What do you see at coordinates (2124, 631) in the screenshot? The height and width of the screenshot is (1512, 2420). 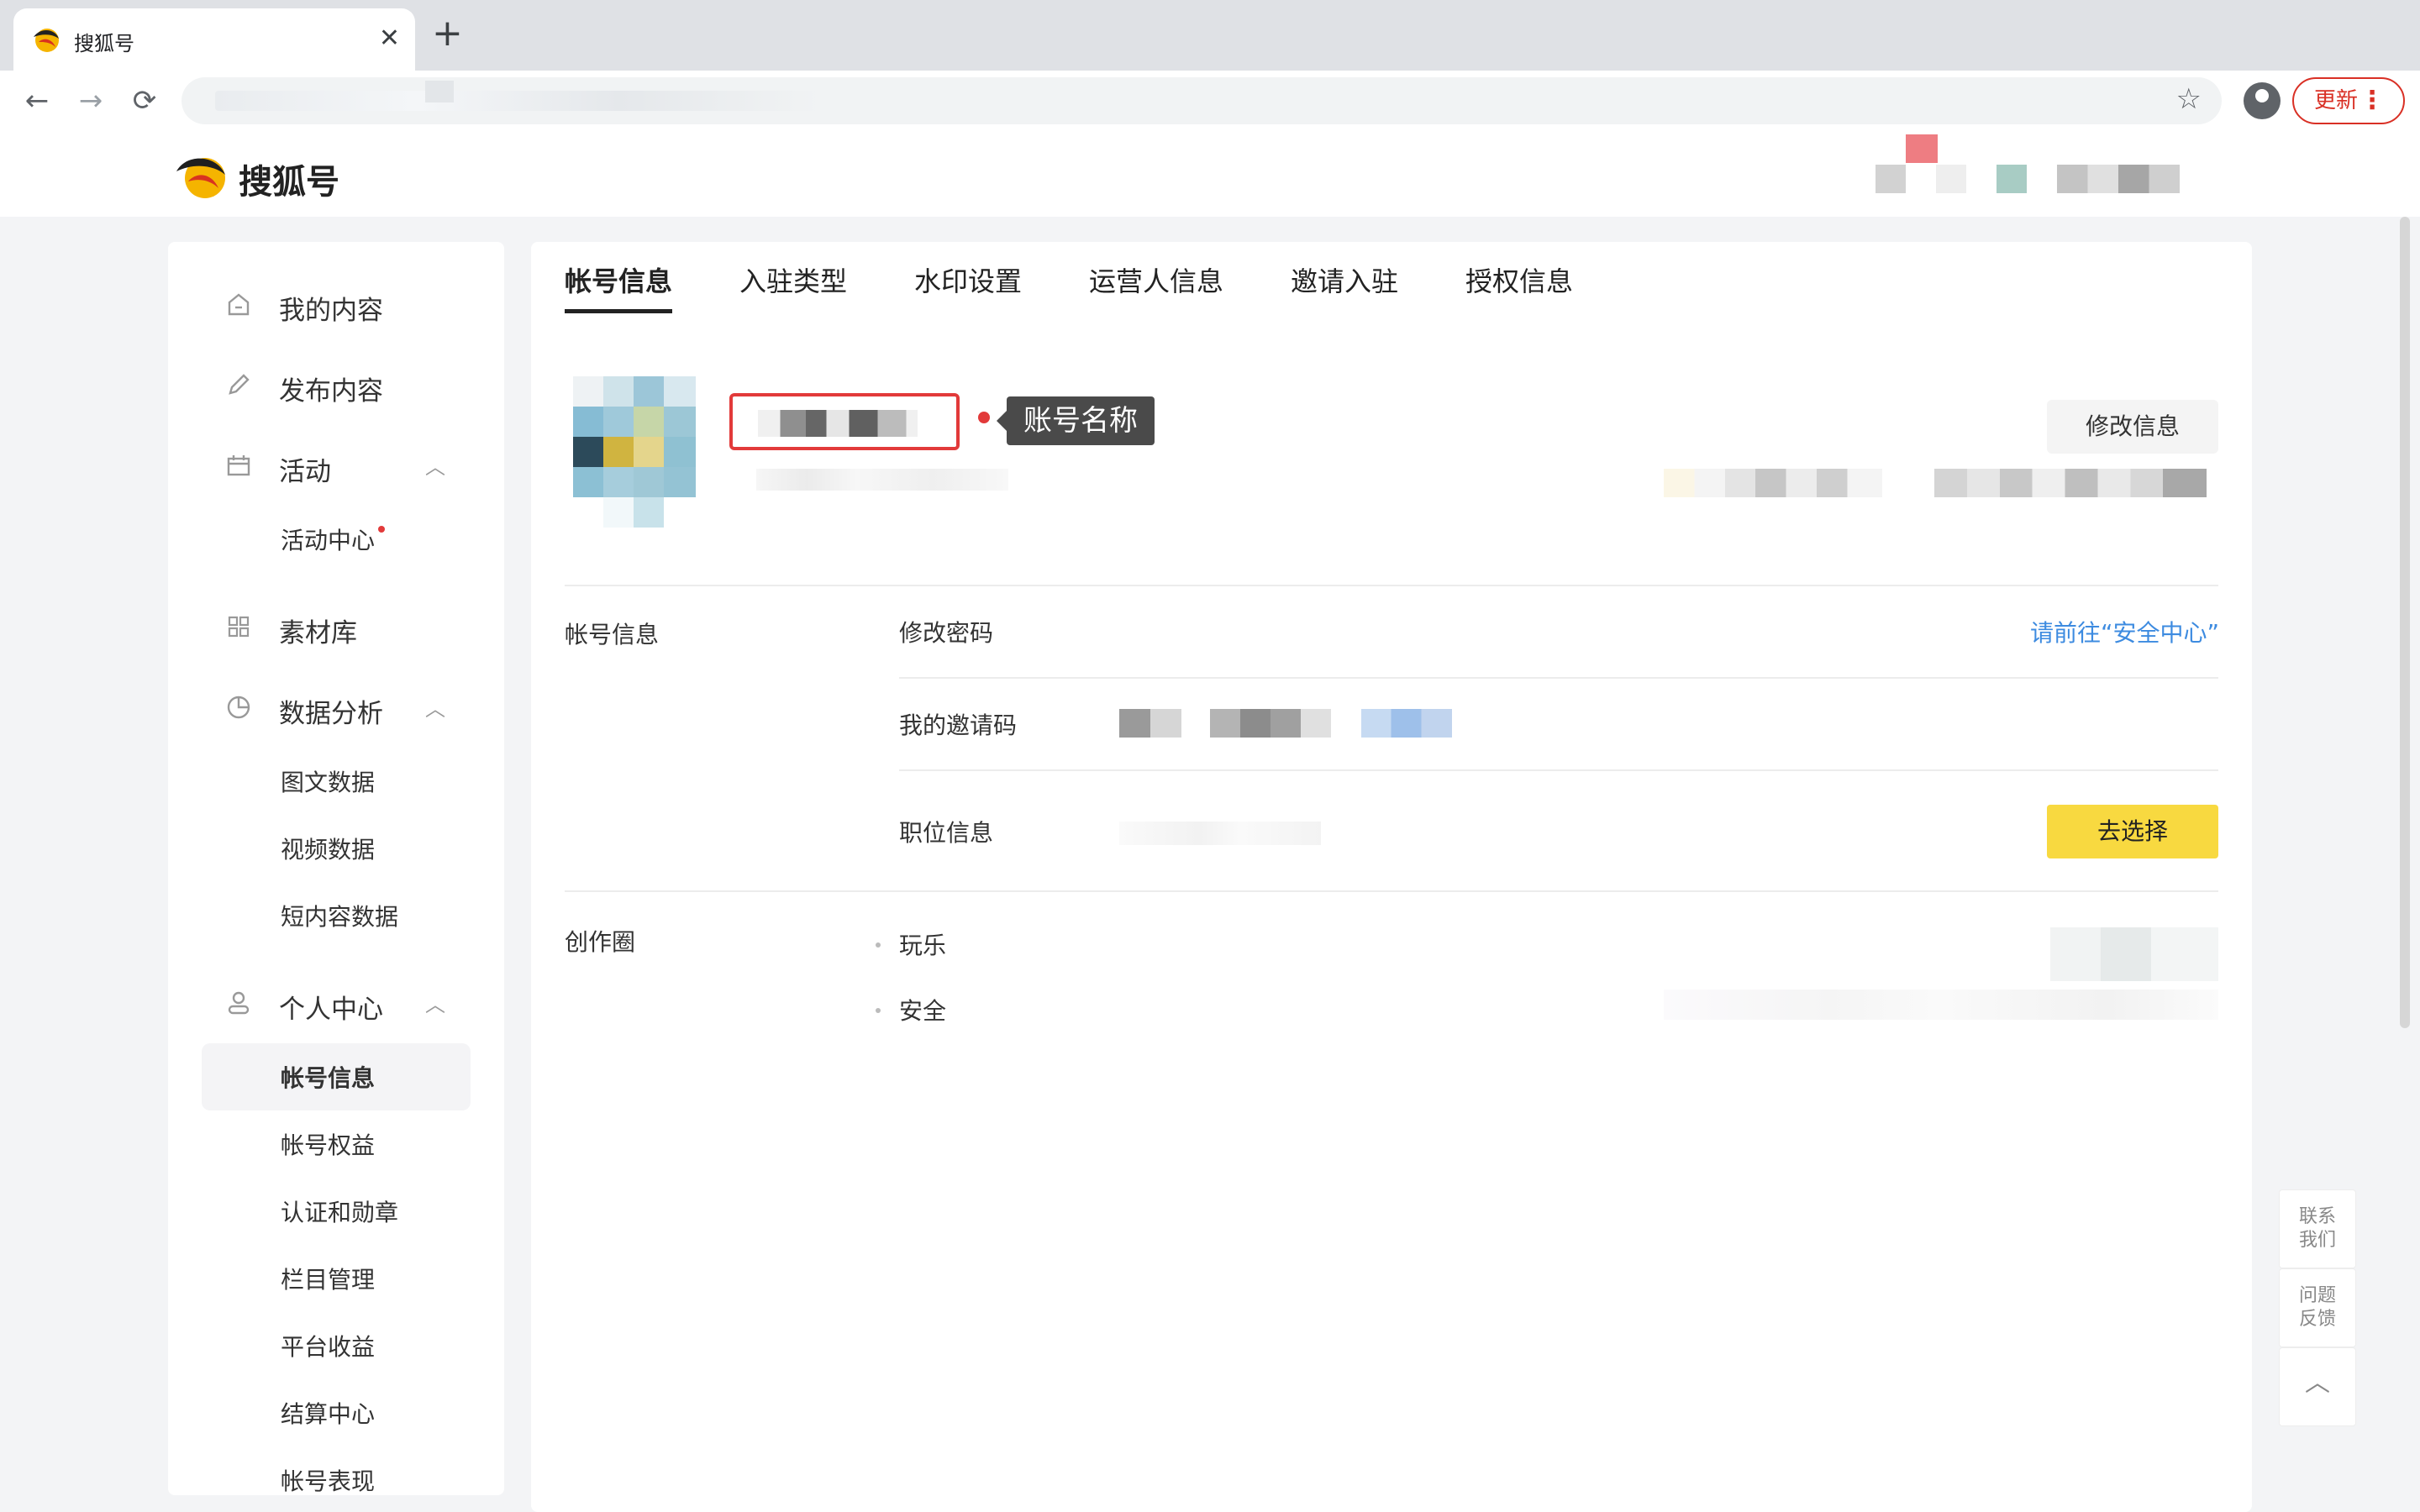 I see `security-center-link: 请前往“安全中心”` at bounding box center [2124, 631].